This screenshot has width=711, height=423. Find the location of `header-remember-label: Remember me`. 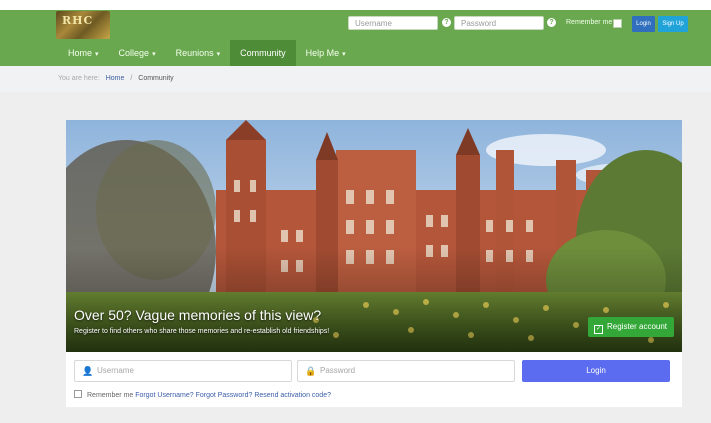

header-remember-label: Remember me is located at coordinates (589, 22).